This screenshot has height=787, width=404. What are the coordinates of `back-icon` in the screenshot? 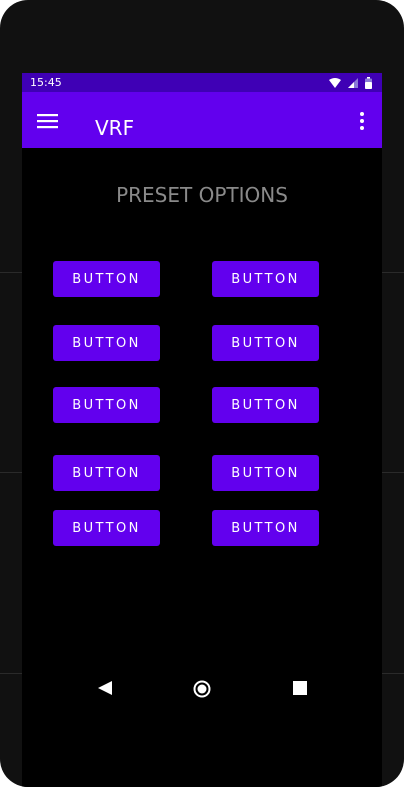 It's located at (105, 688).